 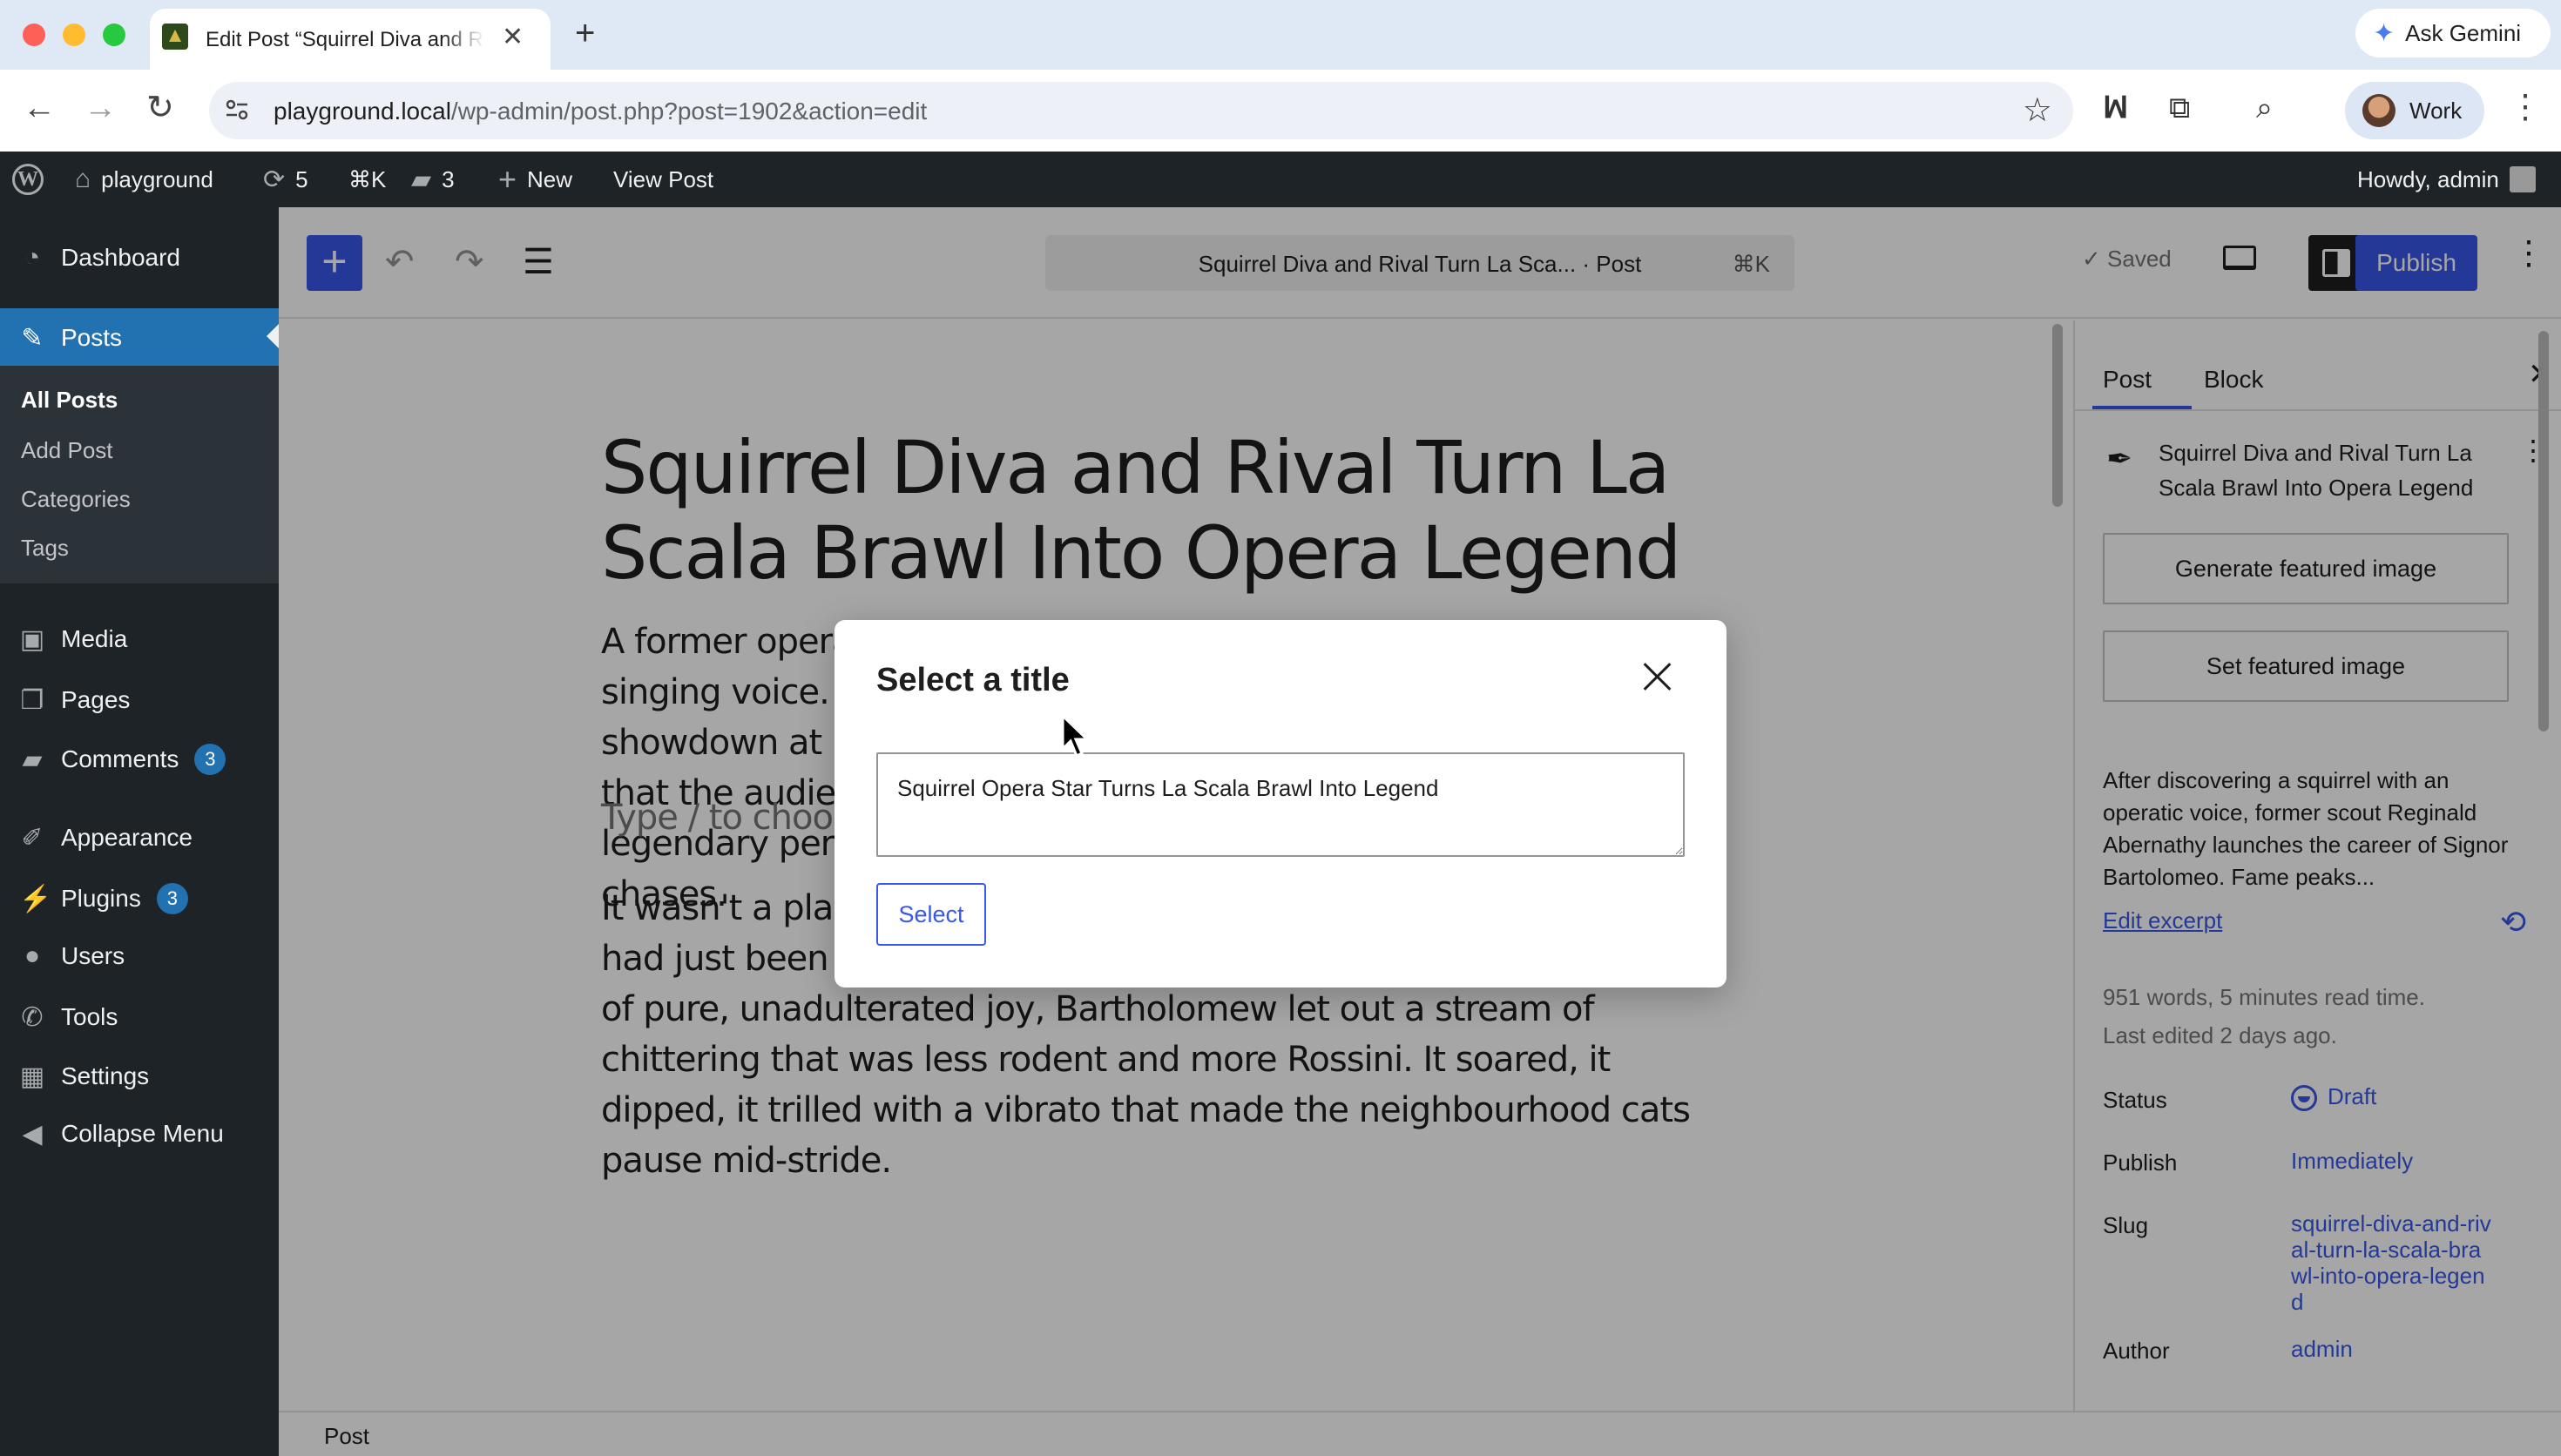 What do you see at coordinates (120, 758) in the screenshot?
I see `menu-comments-label: Comments` at bounding box center [120, 758].